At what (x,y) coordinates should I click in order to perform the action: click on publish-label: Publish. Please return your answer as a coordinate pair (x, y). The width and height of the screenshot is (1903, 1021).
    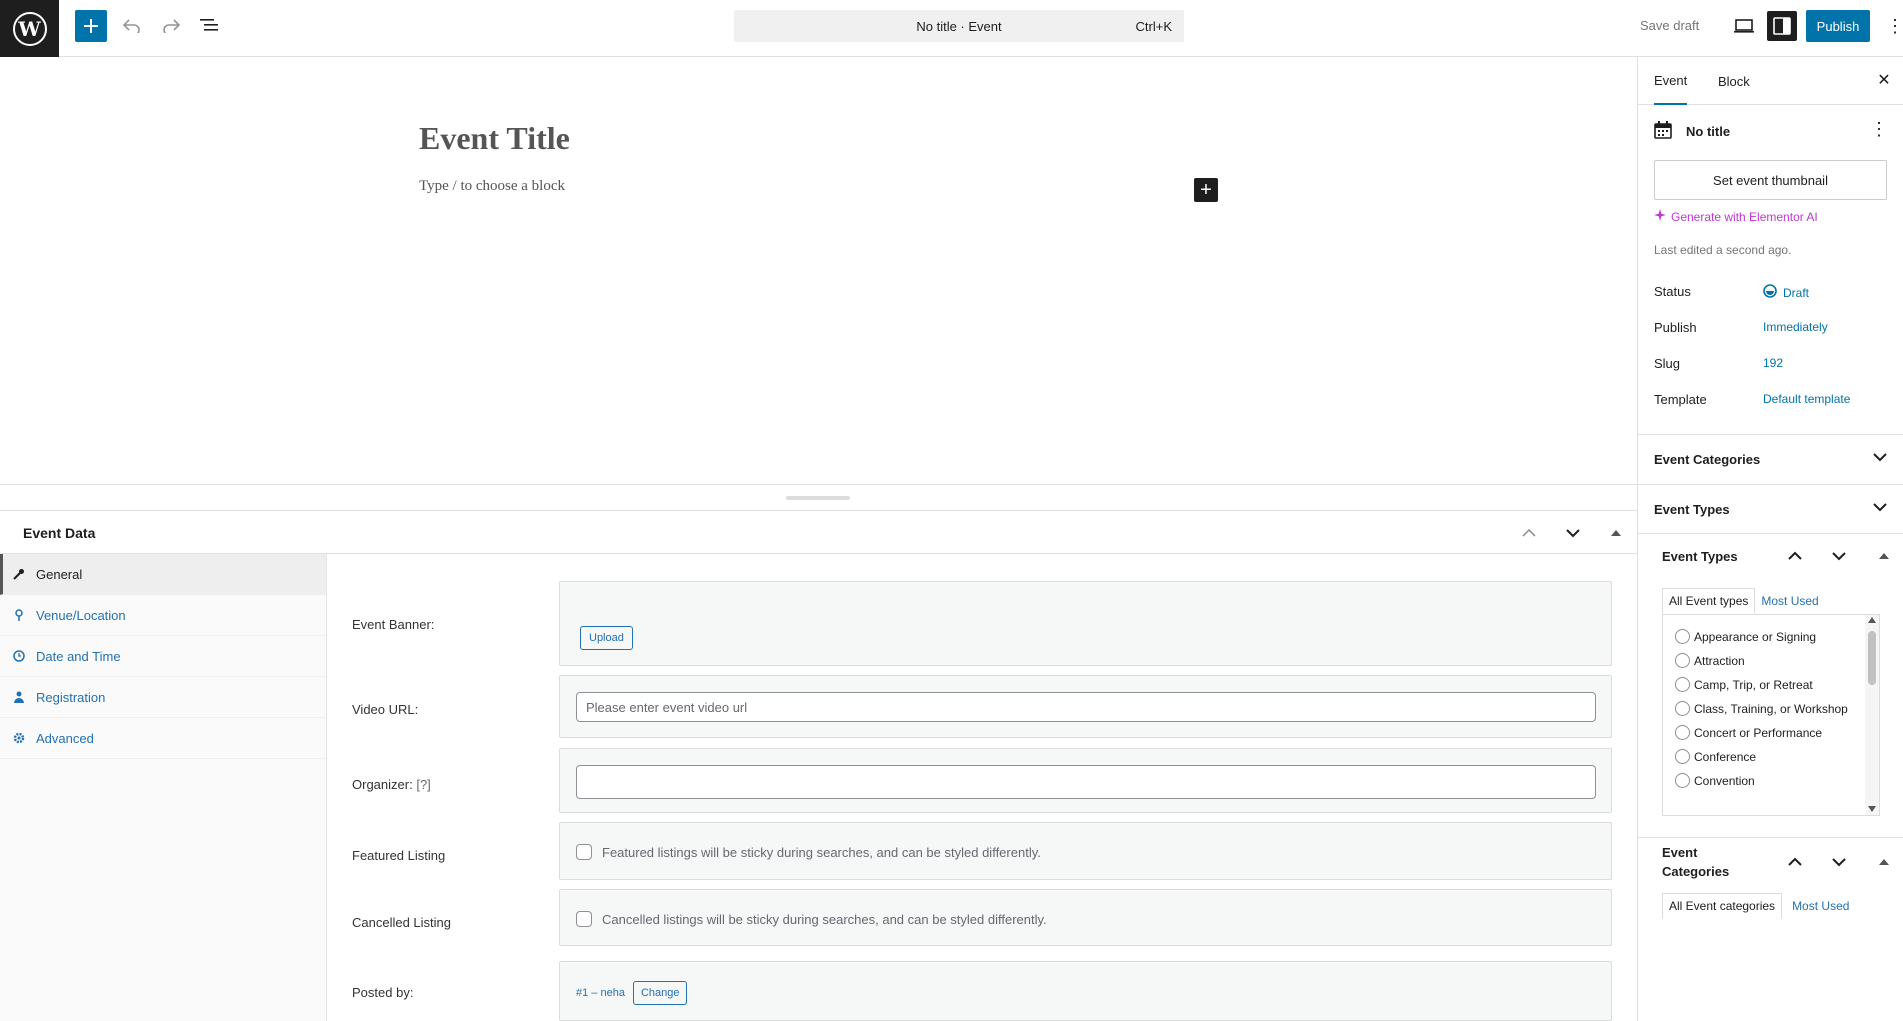
    Looking at the image, I should click on (1675, 327).